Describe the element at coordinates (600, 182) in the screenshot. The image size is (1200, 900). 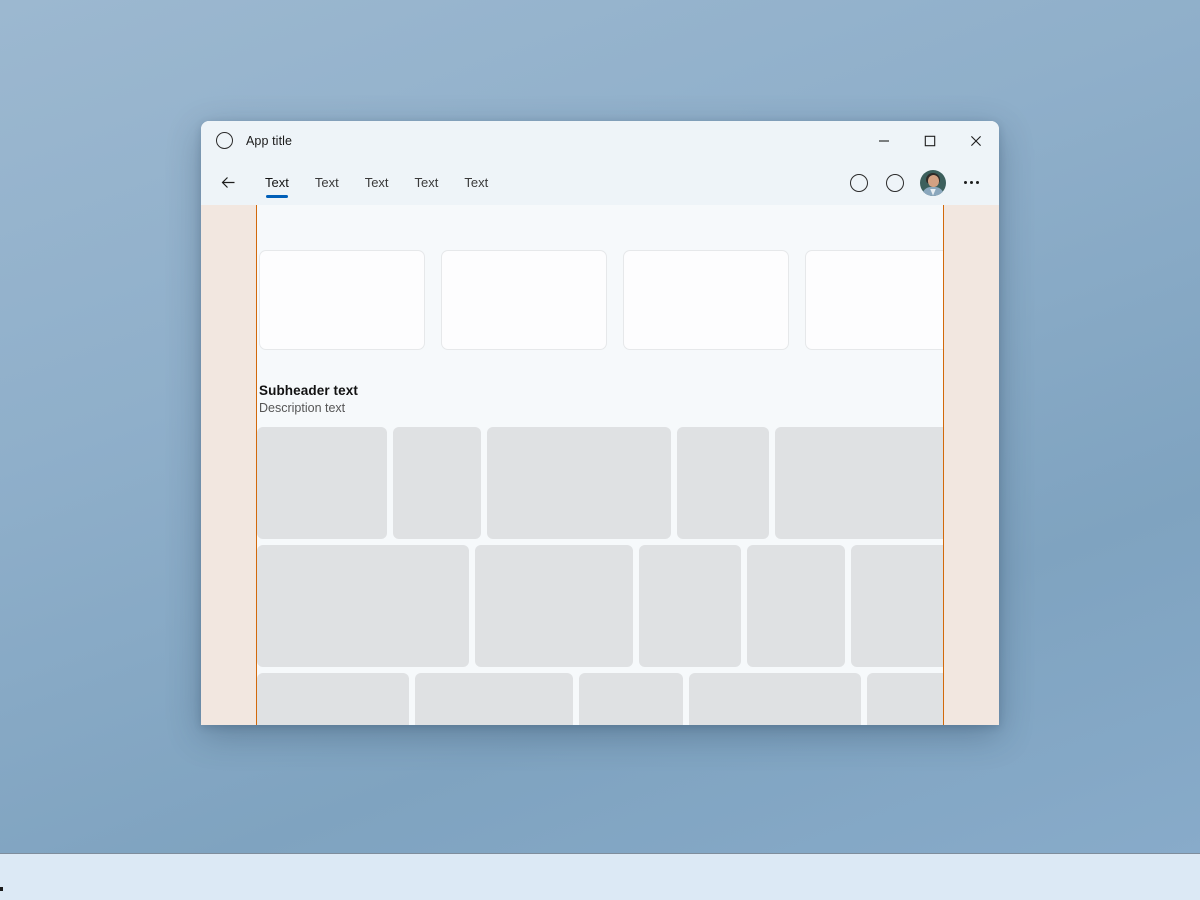
I see `toolbar: Text Text Text Text Text` at that location.